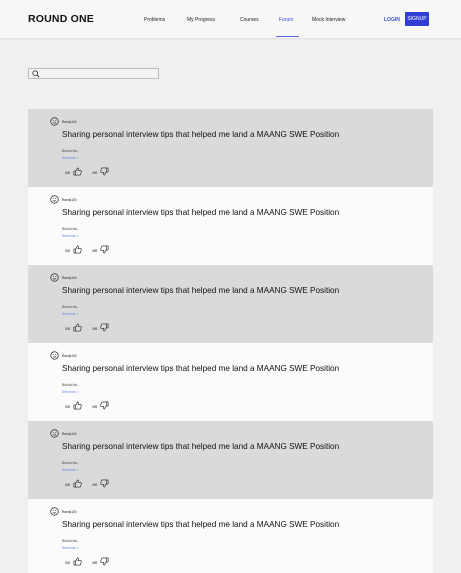 The width and height of the screenshot is (461, 573). I want to click on nav-problems: Problems, so click(154, 20).